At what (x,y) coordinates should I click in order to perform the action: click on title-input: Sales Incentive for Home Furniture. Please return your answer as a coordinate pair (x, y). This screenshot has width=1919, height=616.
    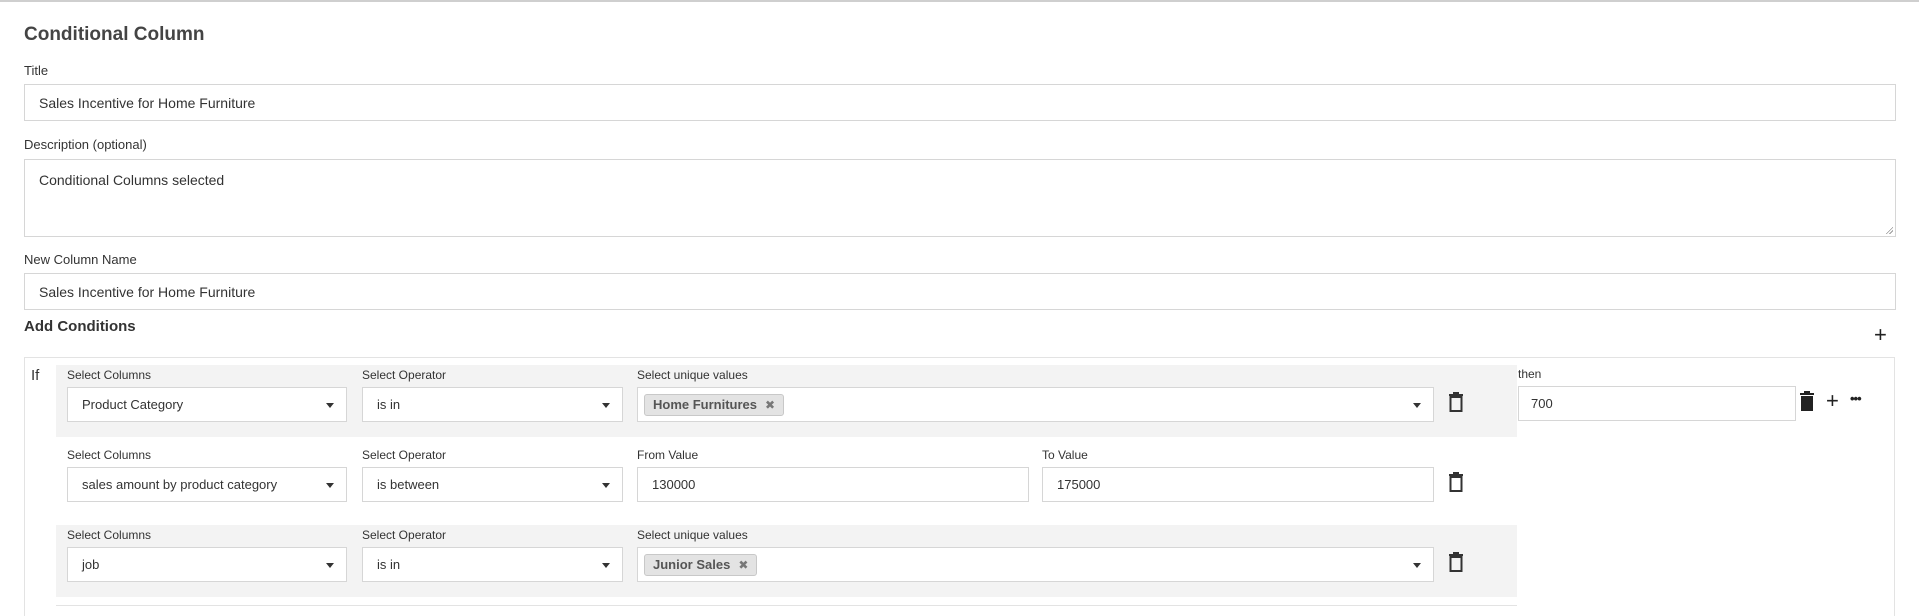
    Looking at the image, I should click on (960, 102).